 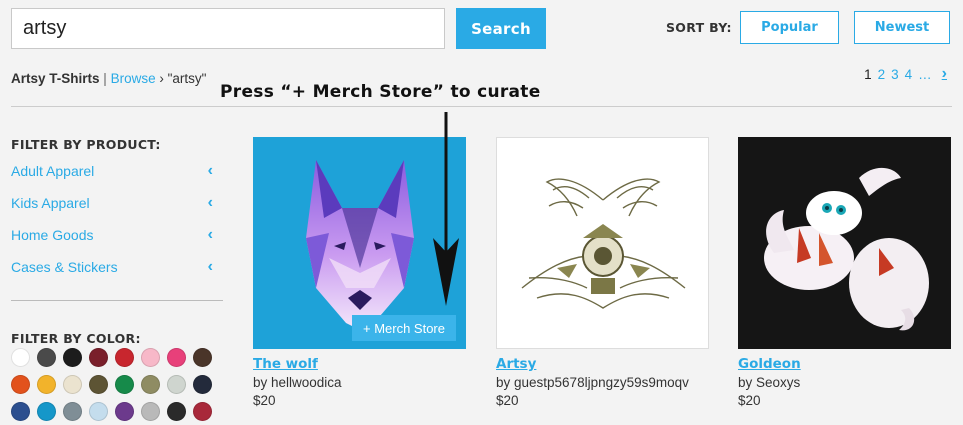 What do you see at coordinates (882, 74) in the screenshot?
I see `page-link-2: 2` at bounding box center [882, 74].